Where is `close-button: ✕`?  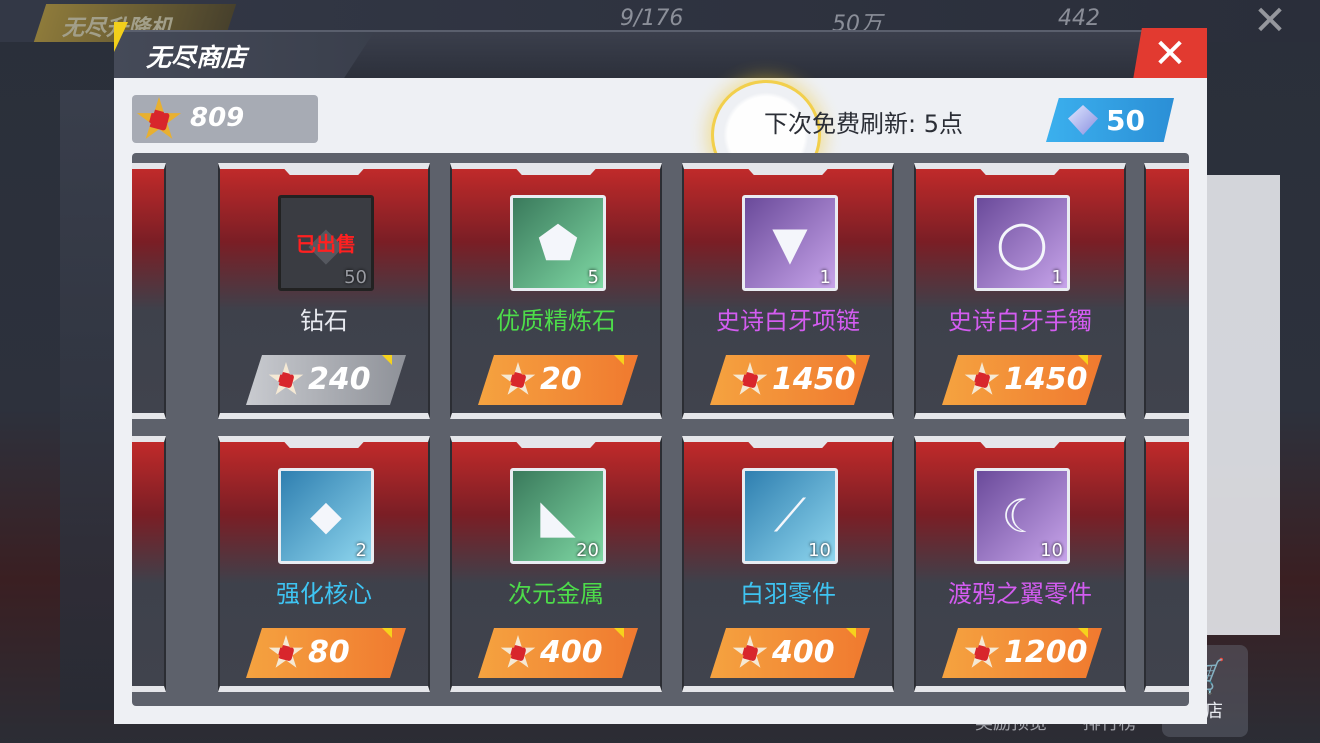 close-button: ✕ is located at coordinates (1170, 54).